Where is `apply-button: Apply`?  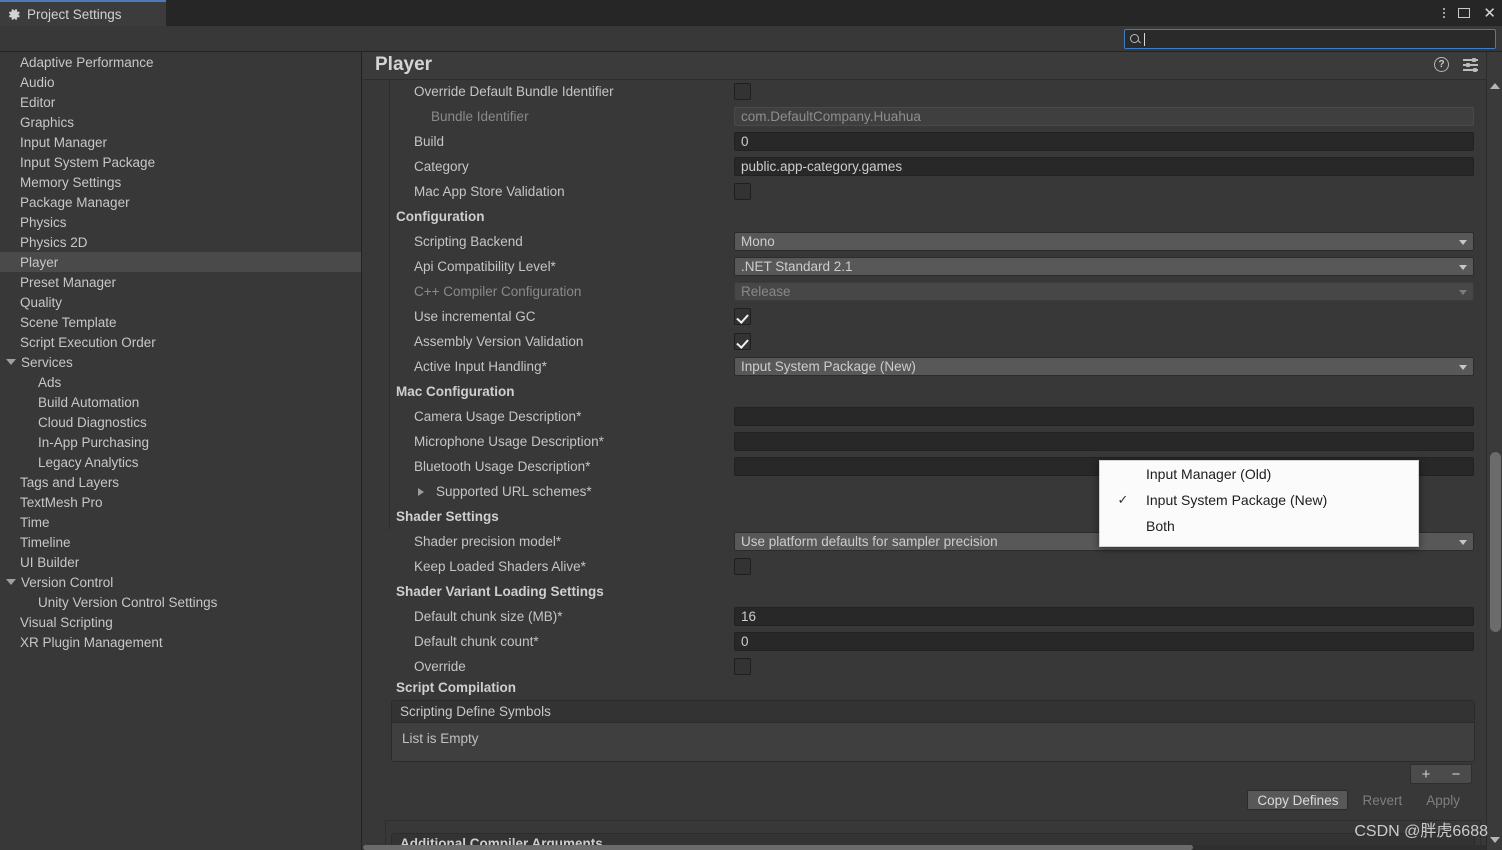
apply-button: Apply is located at coordinates (1443, 800).